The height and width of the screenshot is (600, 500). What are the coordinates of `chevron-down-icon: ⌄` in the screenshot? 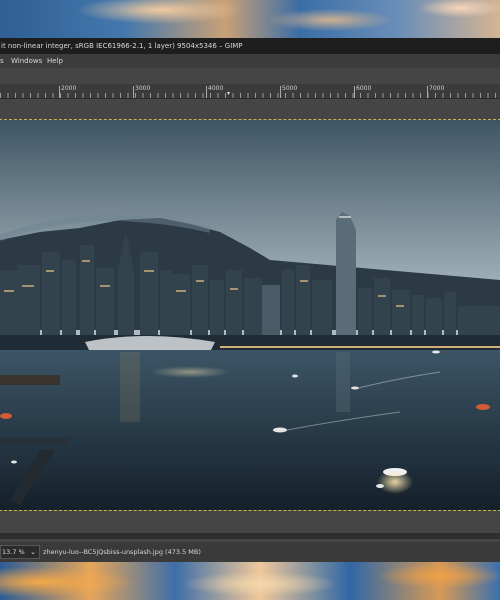 It's located at (33, 552).